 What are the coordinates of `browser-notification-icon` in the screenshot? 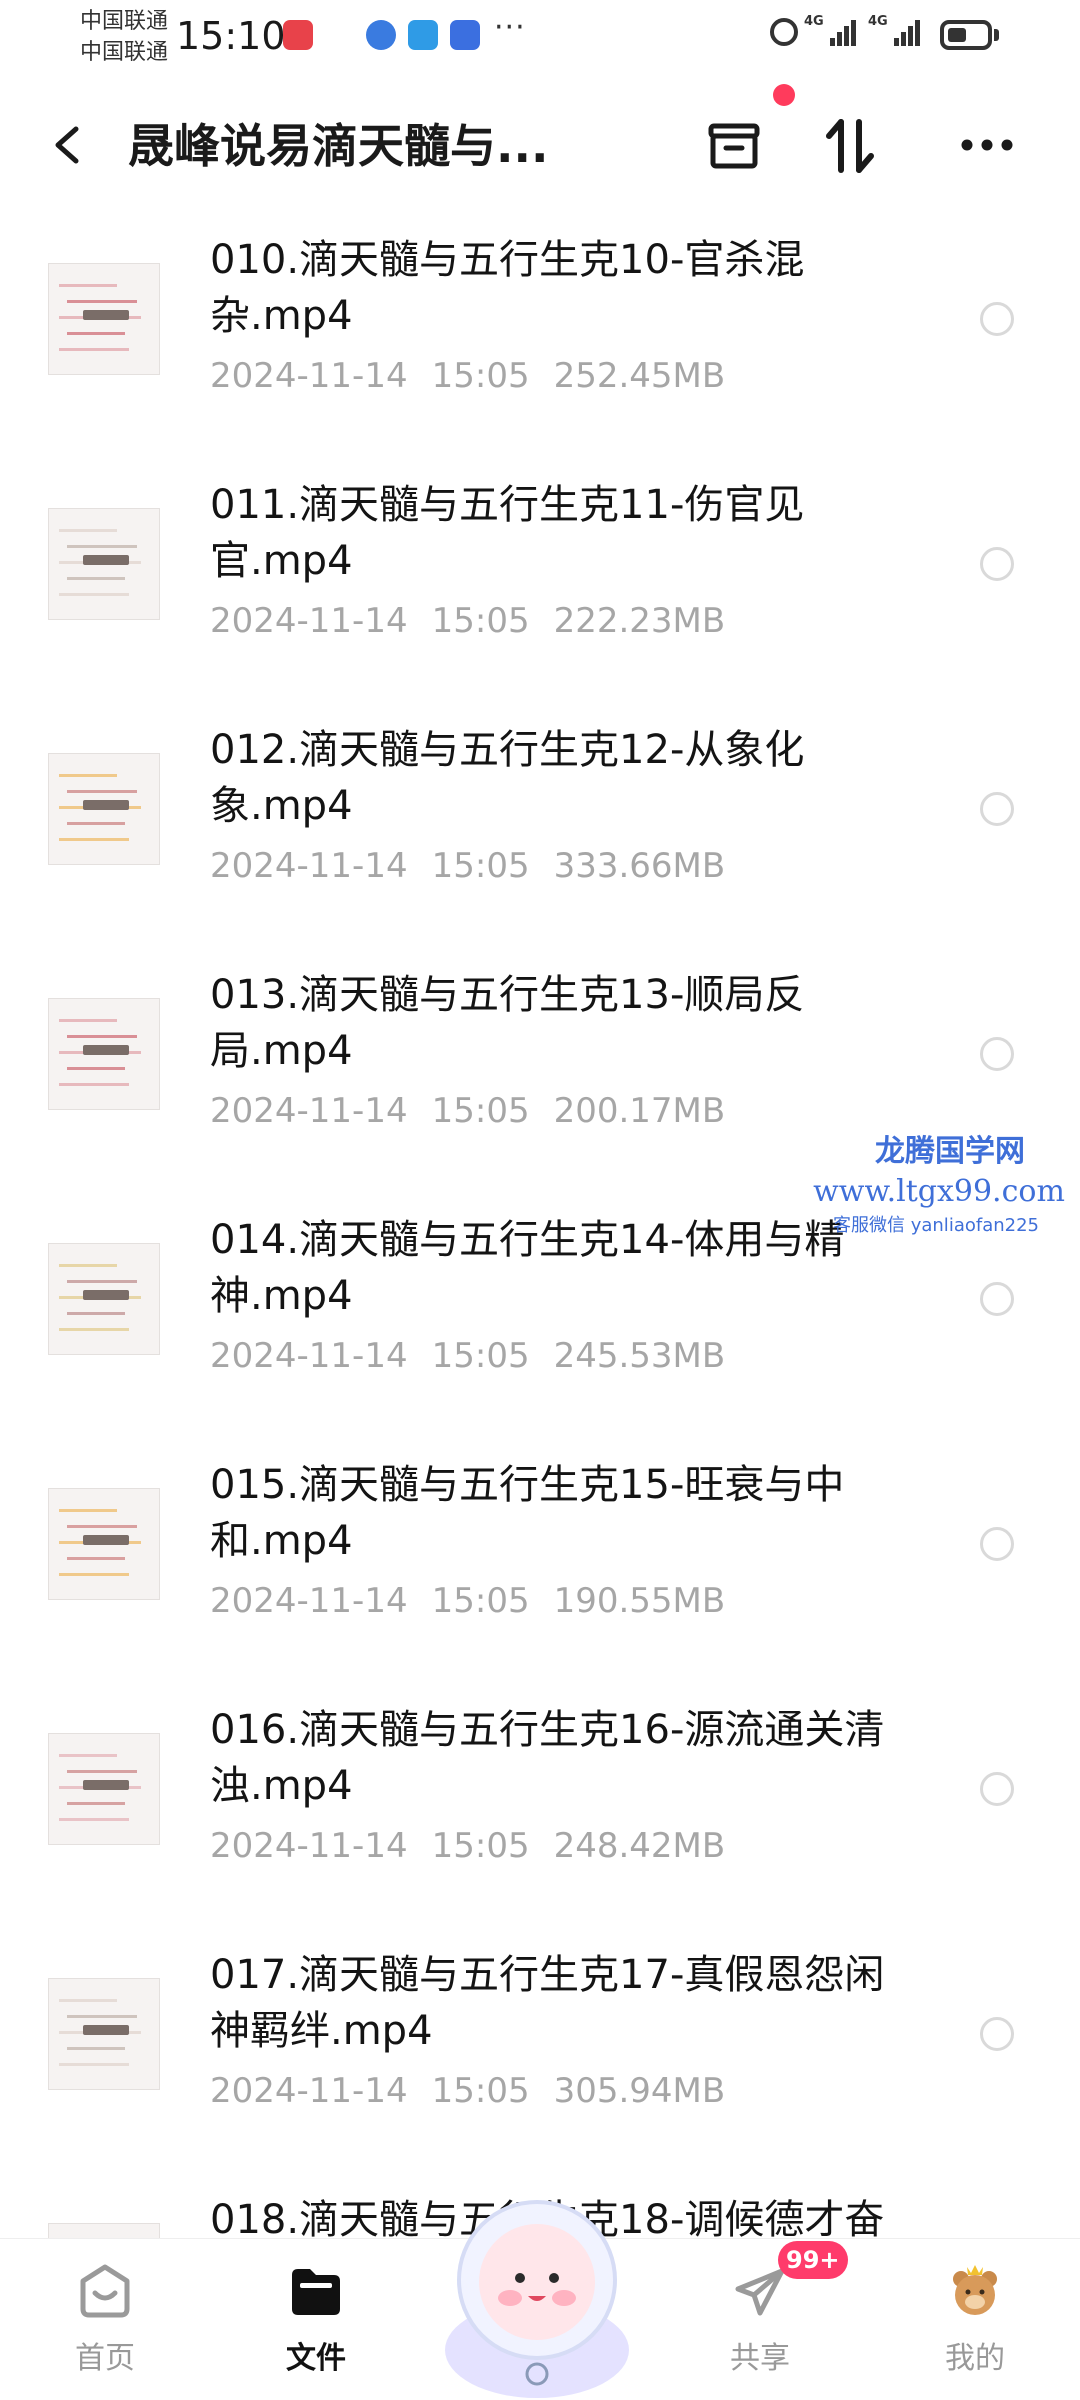 It's located at (381, 35).